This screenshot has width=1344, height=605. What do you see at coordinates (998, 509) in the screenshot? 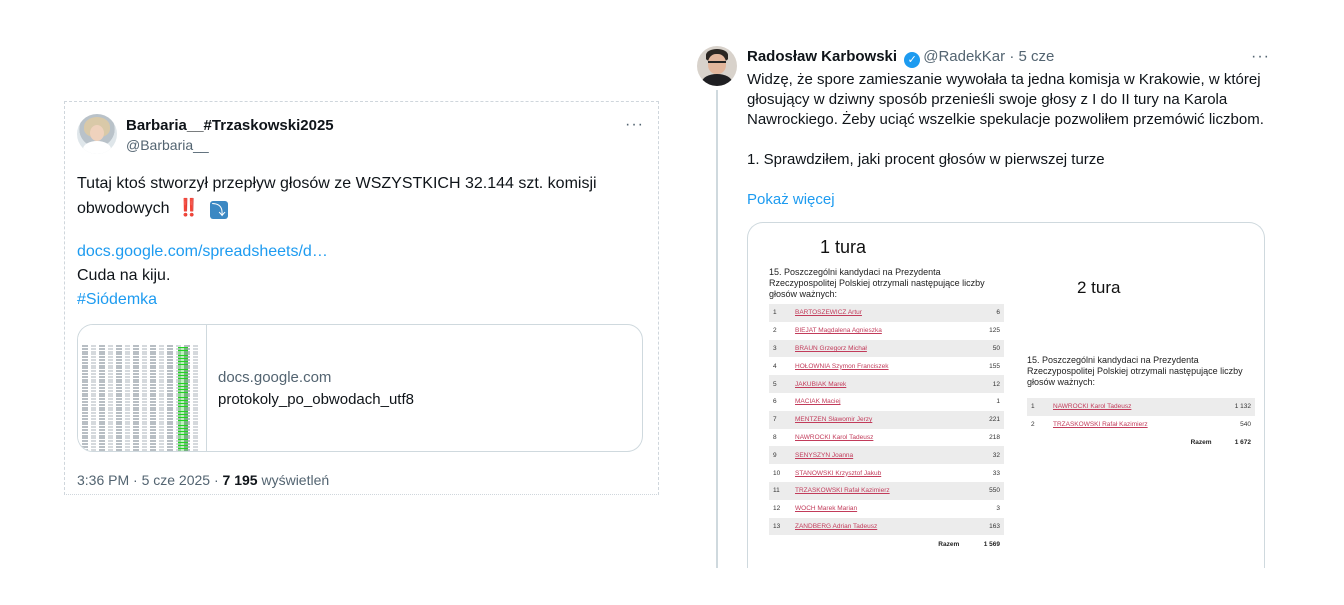
I see `vote-count: 3` at bounding box center [998, 509].